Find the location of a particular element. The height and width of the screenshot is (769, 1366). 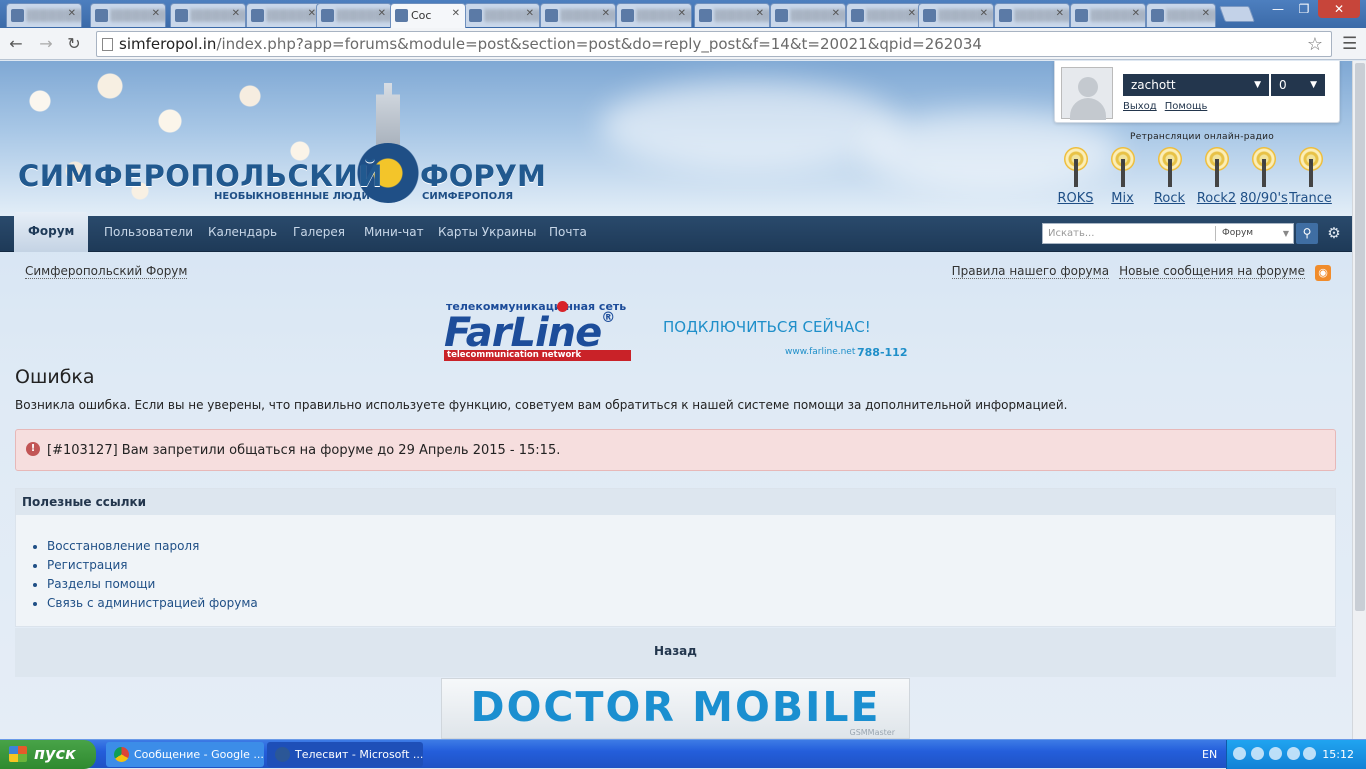

back-arrow-icon: ← is located at coordinates (16, 44).